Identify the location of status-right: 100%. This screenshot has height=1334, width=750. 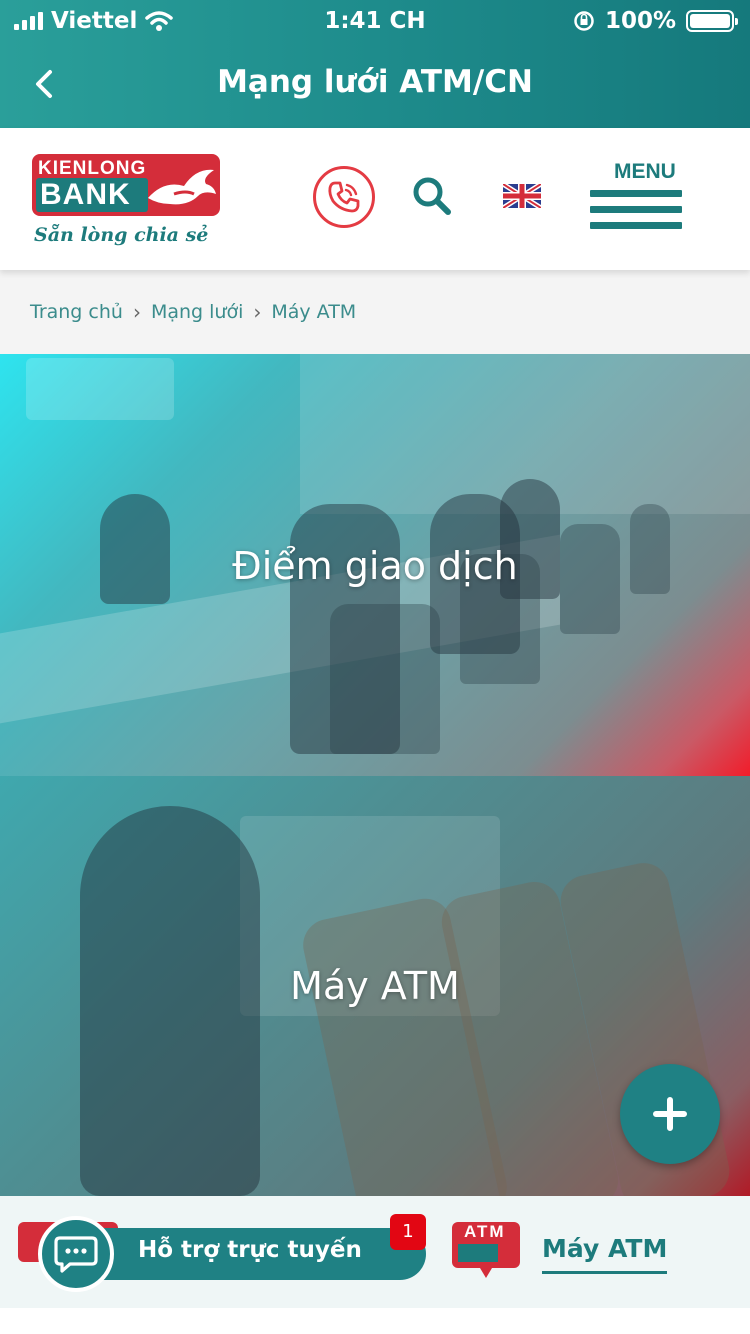
(655, 21).